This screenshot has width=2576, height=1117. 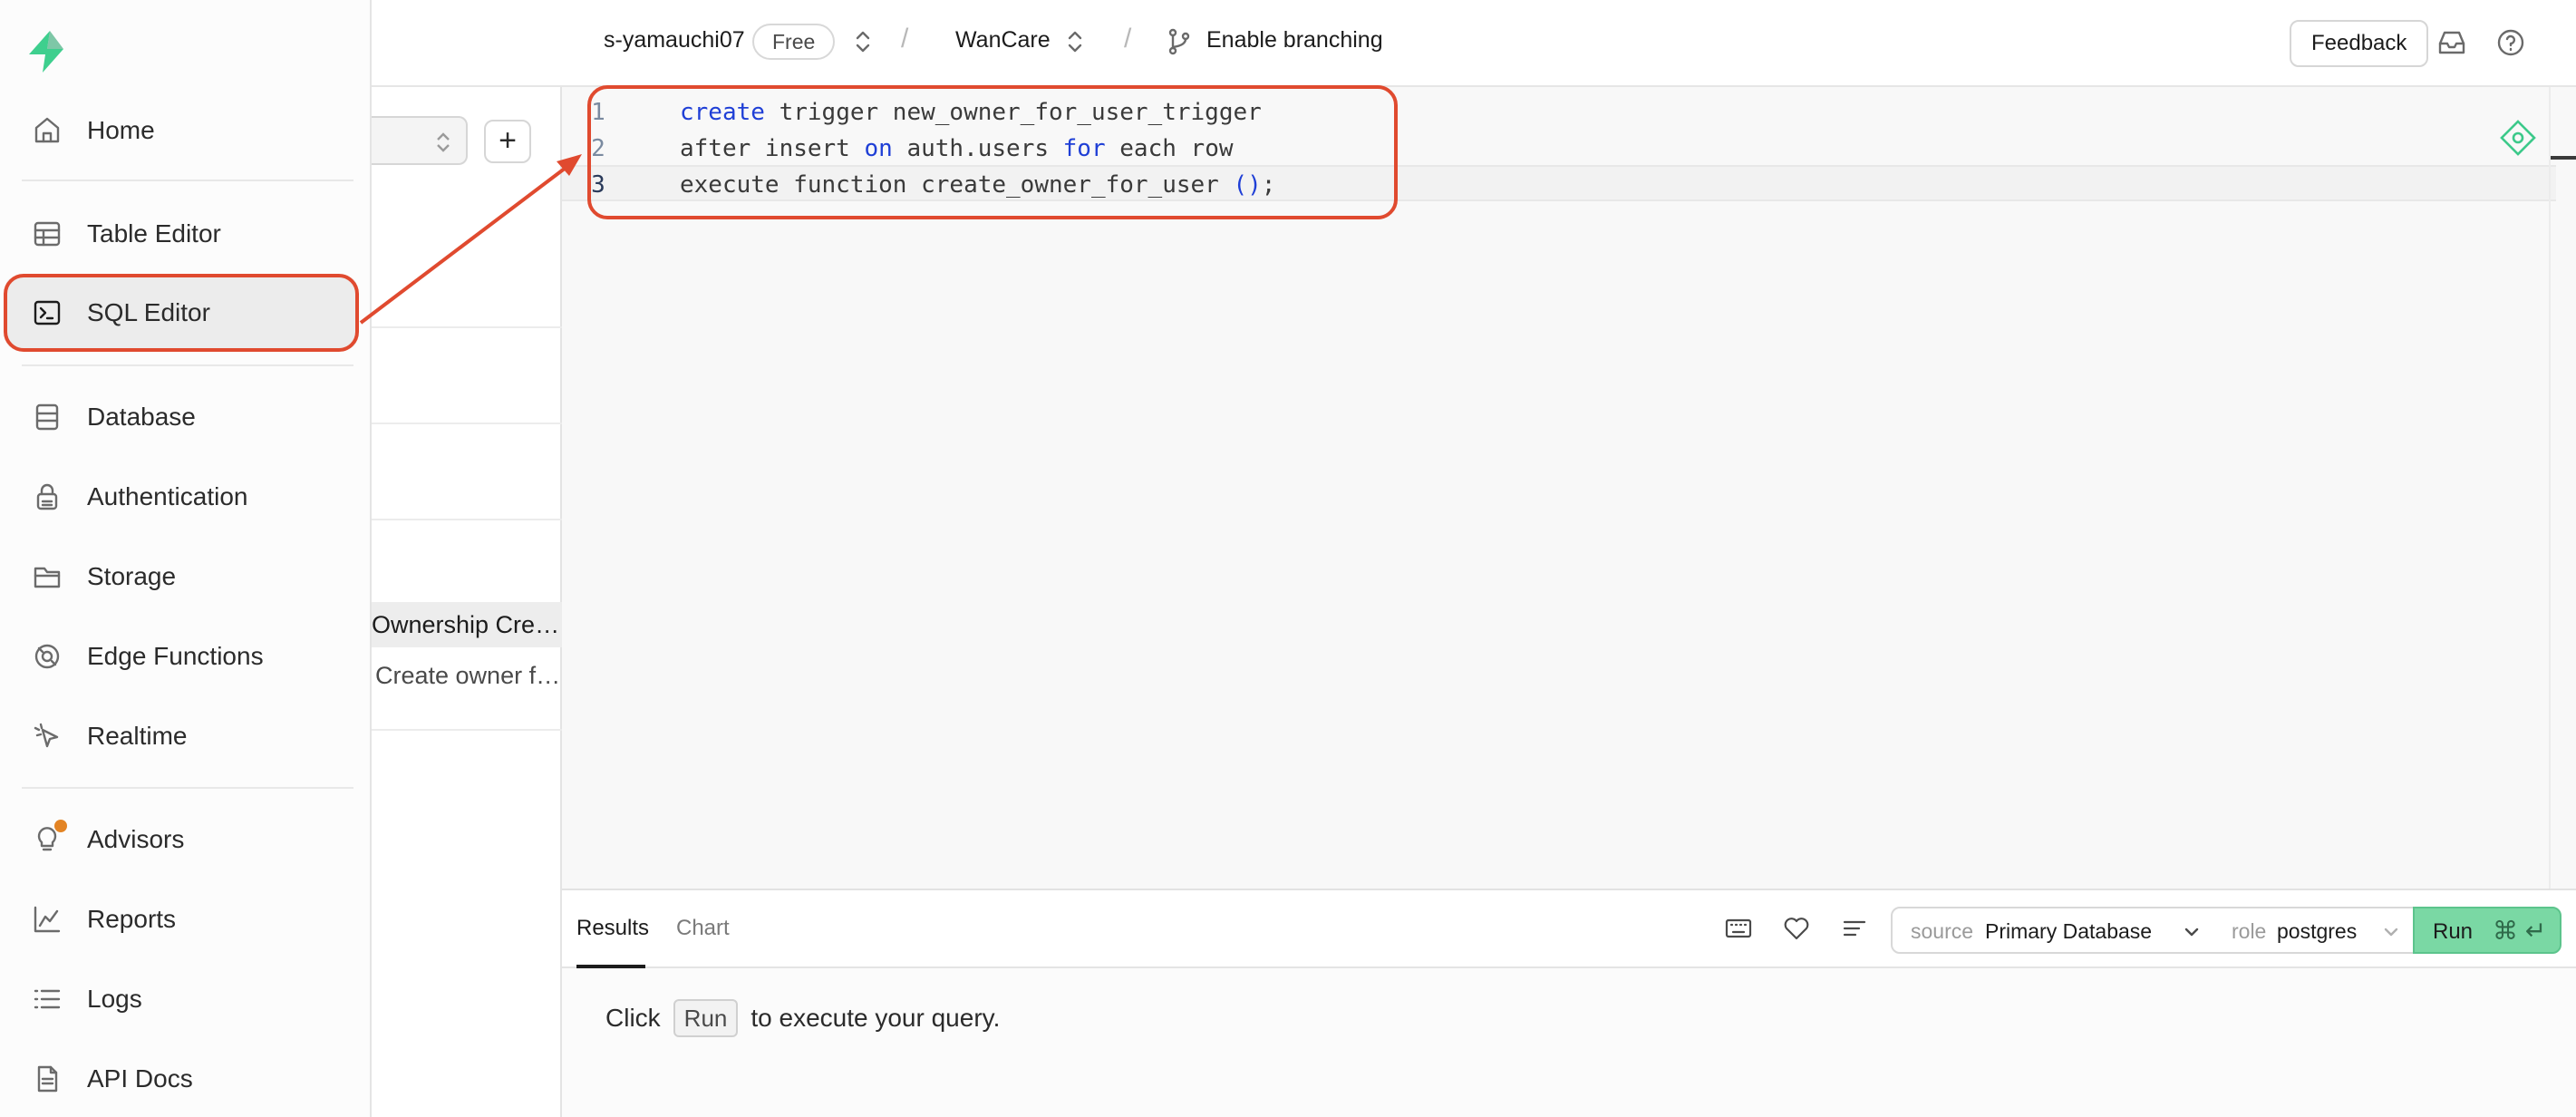 I want to click on list-icon, so click(x=47, y=999).